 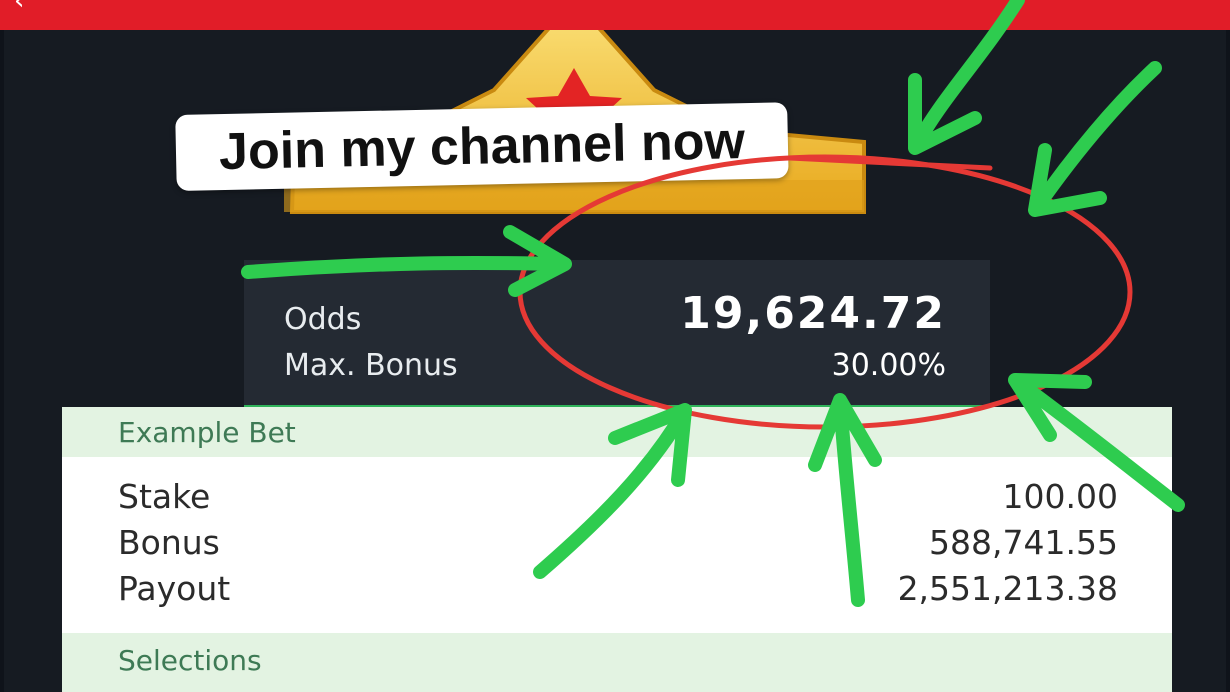 What do you see at coordinates (813, 313) in the screenshot?
I see `odds-value: 19,624.72` at bounding box center [813, 313].